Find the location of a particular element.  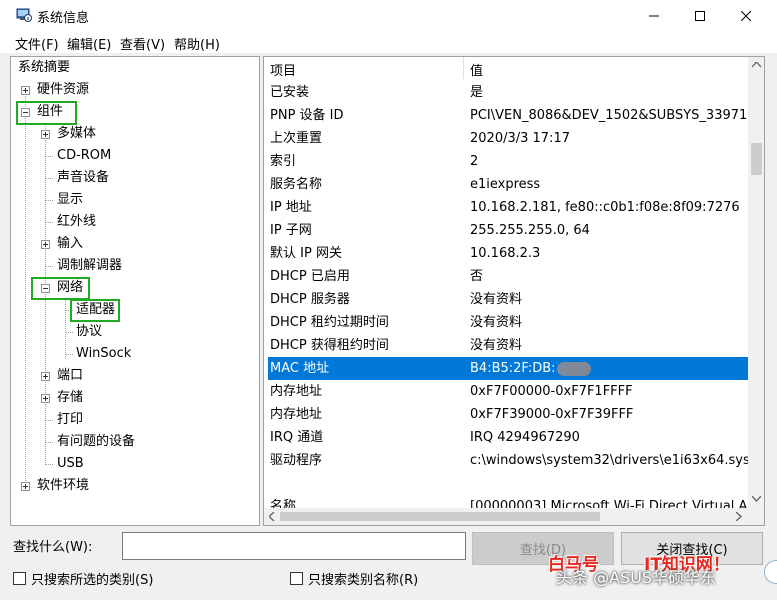

table-row: 索引 2 is located at coordinates (508, 161).